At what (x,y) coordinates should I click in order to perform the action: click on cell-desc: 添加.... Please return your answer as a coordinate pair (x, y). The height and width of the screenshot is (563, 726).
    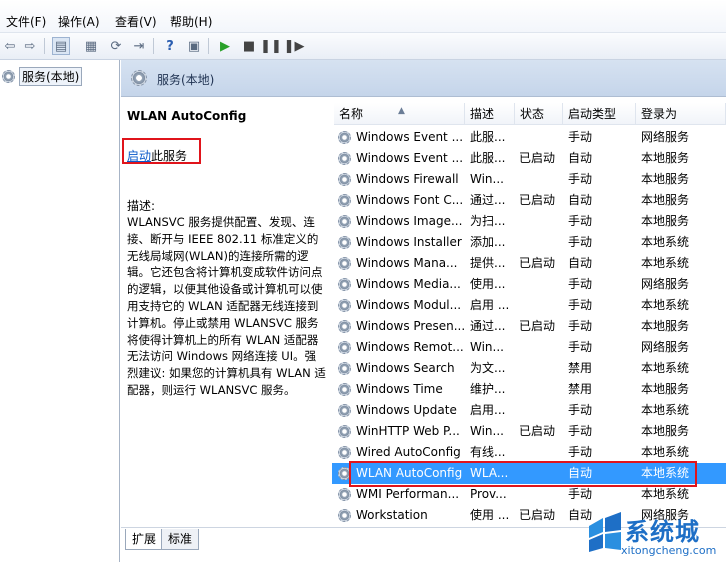
    Looking at the image, I should click on (488, 242).